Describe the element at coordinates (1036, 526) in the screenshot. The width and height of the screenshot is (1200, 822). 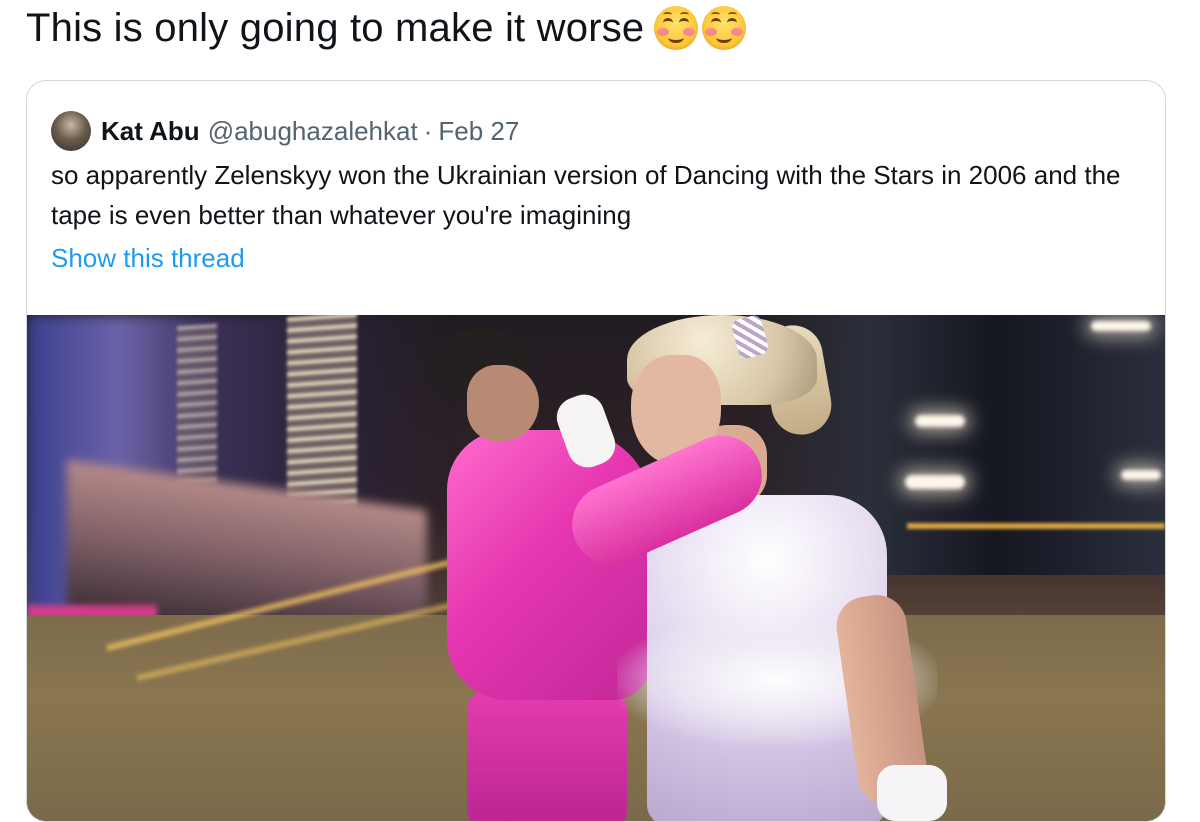
I see `stage-rail` at that location.